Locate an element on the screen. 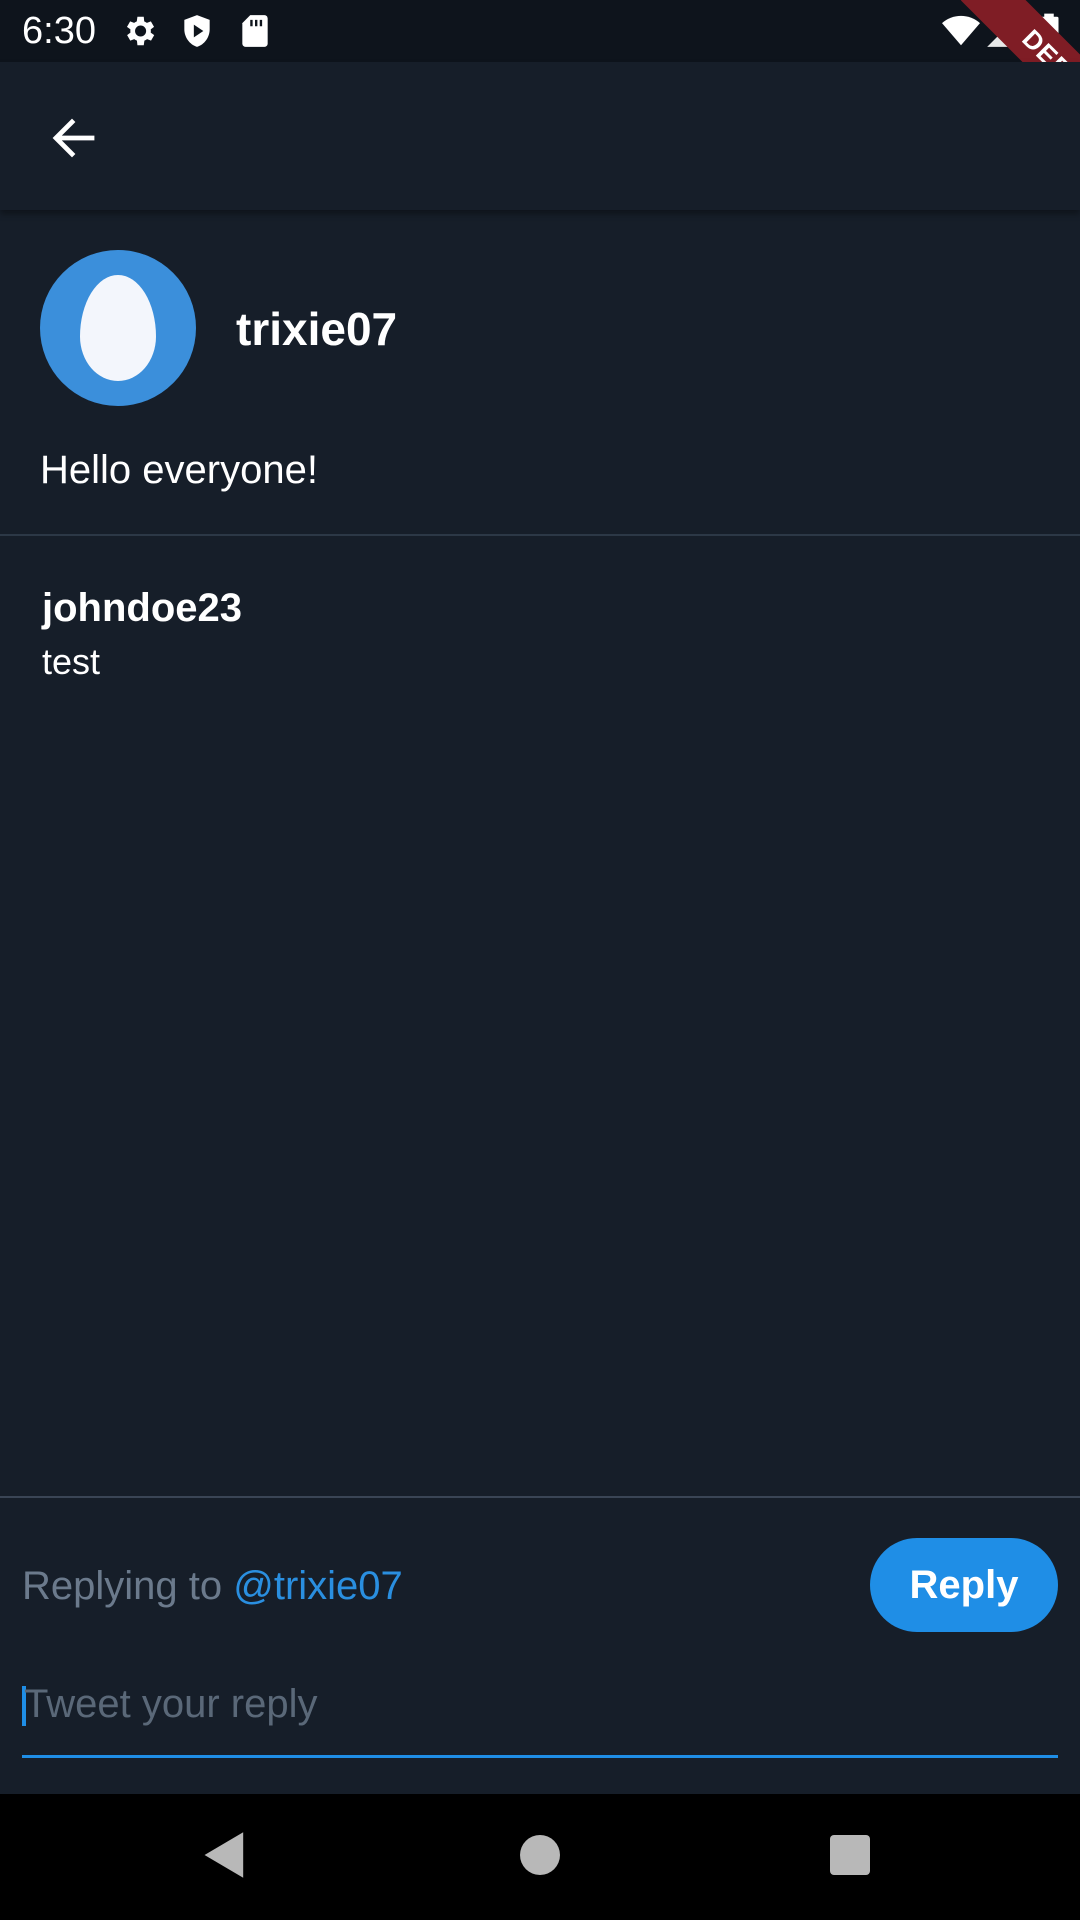 This screenshot has width=1080, height=1920. reply-placeholder: Tweet your reply is located at coordinates (171, 1704).